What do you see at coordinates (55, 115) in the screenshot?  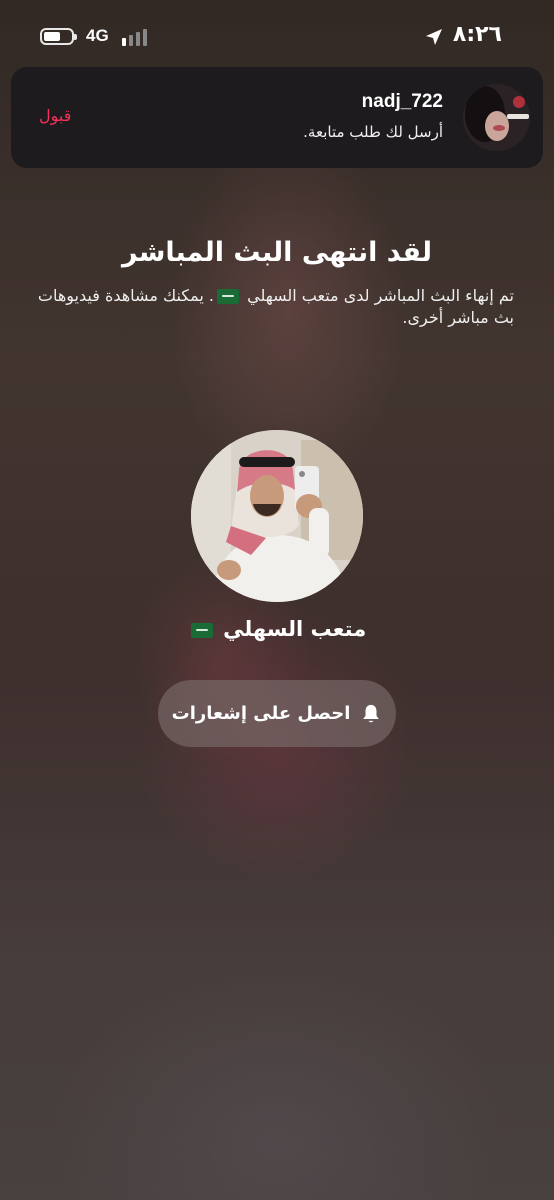 I see `accept-button: قبول` at bounding box center [55, 115].